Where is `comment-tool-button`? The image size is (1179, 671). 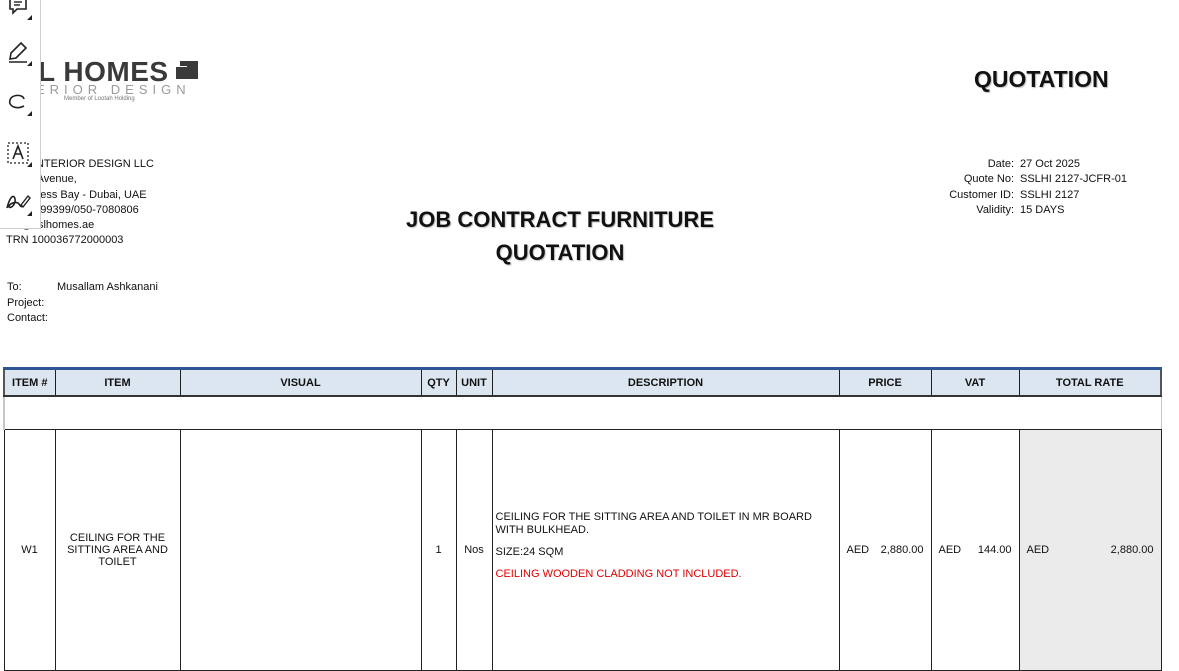
comment-tool-button is located at coordinates (18, 10).